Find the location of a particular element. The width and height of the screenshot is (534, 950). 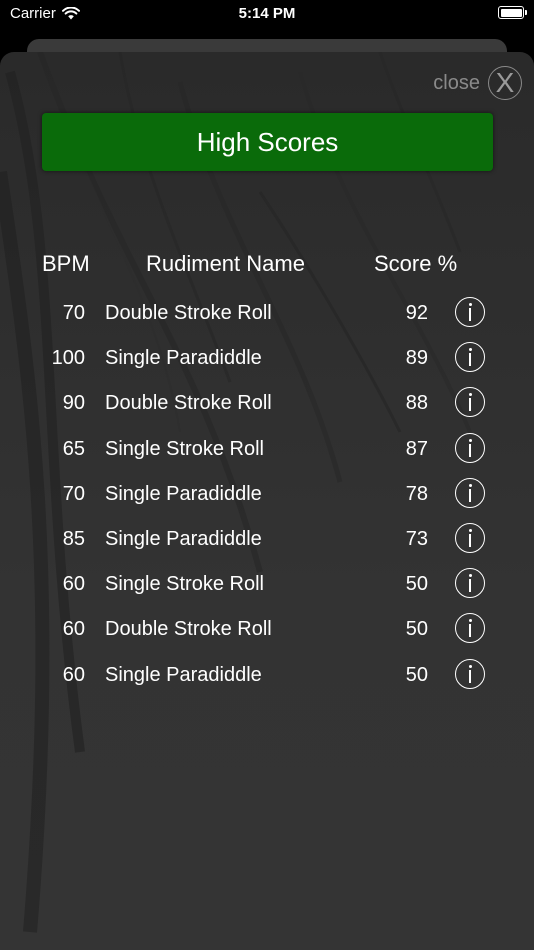

table-row: 60 Single Paradiddle 50 is located at coordinates (267, 675).